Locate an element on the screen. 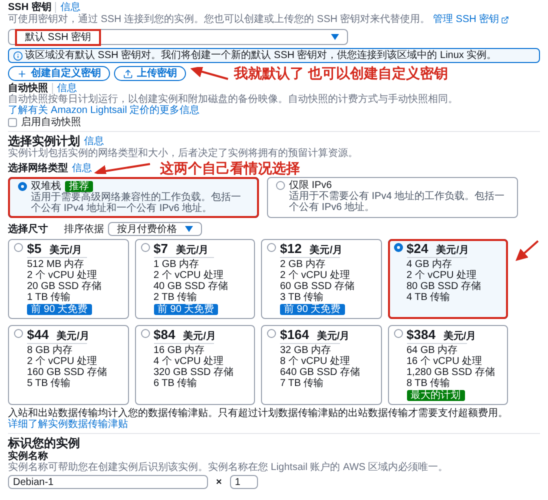  sort-select: 按月付费价格 is located at coordinates (155, 229).